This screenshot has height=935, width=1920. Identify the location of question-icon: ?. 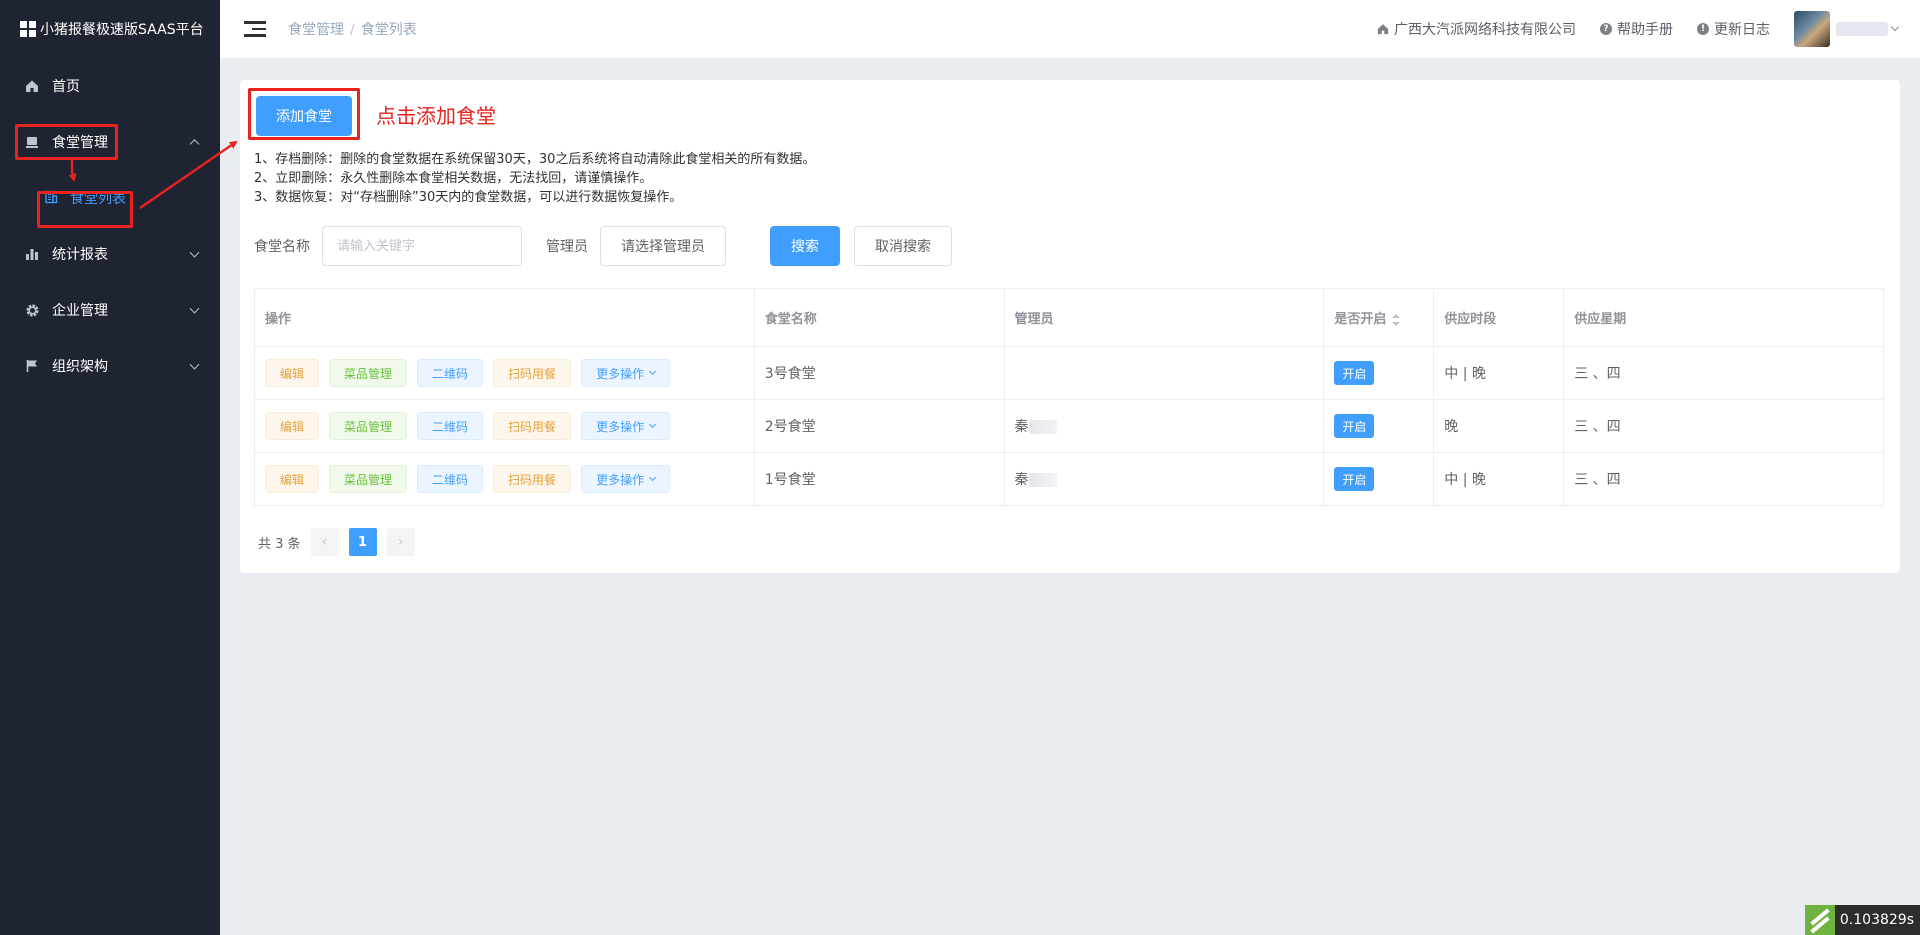
(1606, 29).